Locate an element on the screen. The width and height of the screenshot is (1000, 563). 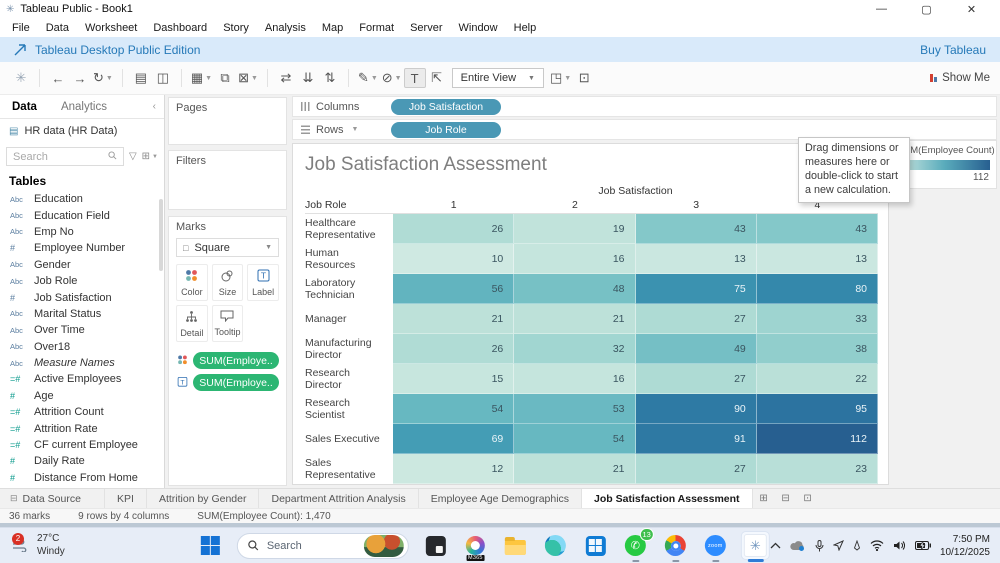
heatmap-cell: 12 is located at coordinates (454, 469).